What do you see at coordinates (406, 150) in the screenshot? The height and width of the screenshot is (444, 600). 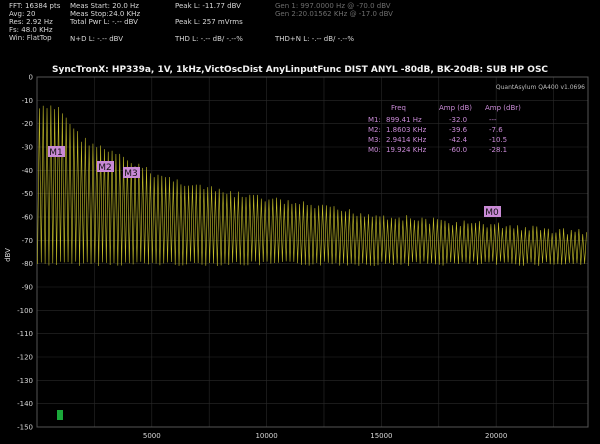 I see `marker-table-cell: 19.924 KHz` at bounding box center [406, 150].